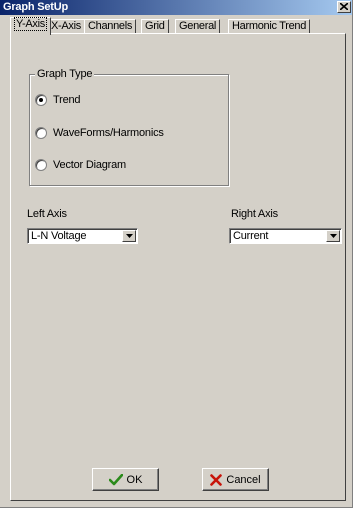 The image size is (353, 508). Describe the element at coordinates (65, 74) in the screenshot. I see `graph-type-label: Graph Type` at that location.